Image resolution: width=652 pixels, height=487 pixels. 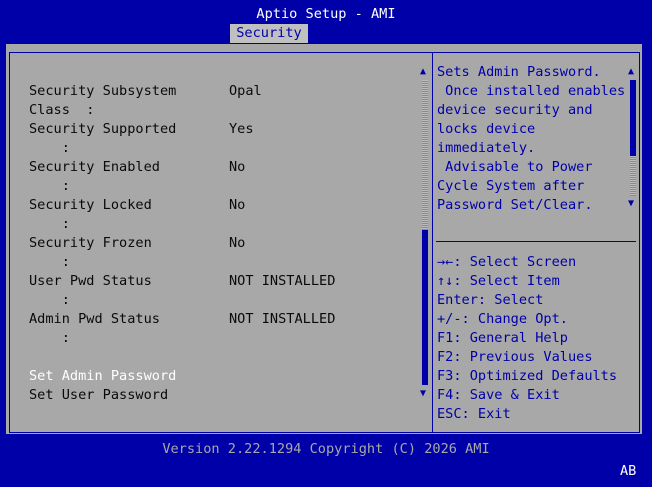 What do you see at coordinates (102, 376) in the screenshot?
I see `menu-item: Set Admin Password` at bounding box center [102, 376].